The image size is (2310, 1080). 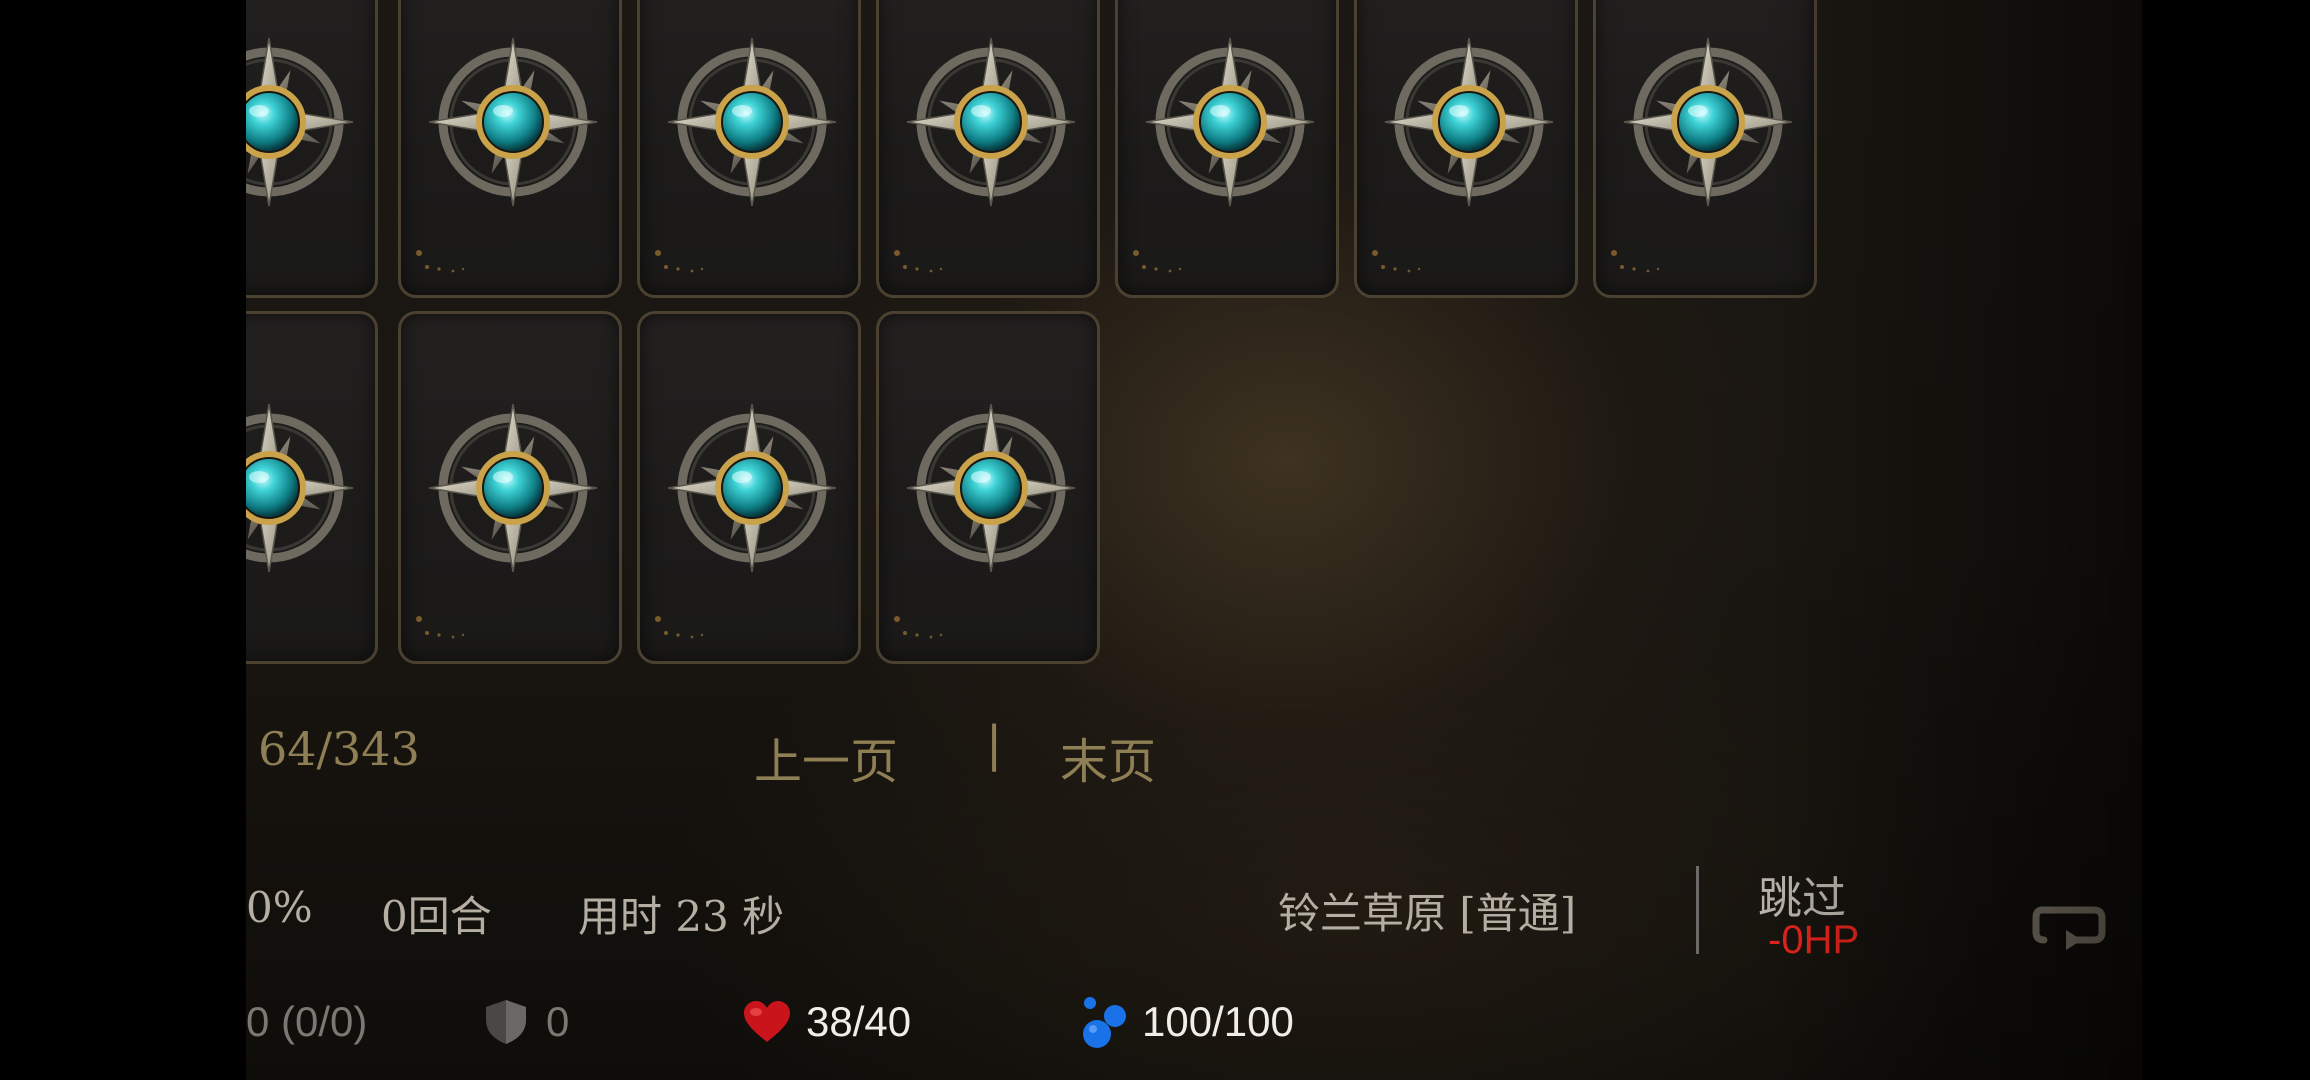 I want to click on hp-value: 38/40, so click(x=859, y=1021).